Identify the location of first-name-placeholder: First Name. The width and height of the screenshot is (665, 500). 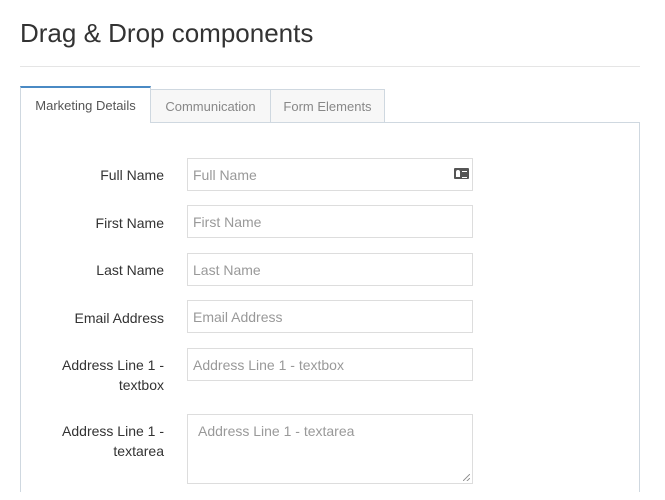
(227, 221).